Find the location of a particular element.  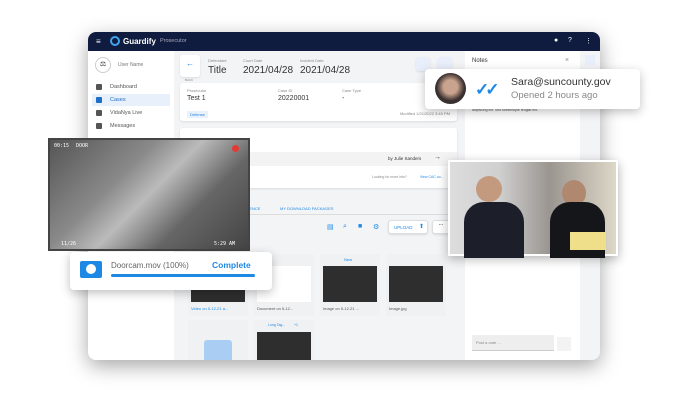

case-type-value: - is located at coordinates (343, 98).